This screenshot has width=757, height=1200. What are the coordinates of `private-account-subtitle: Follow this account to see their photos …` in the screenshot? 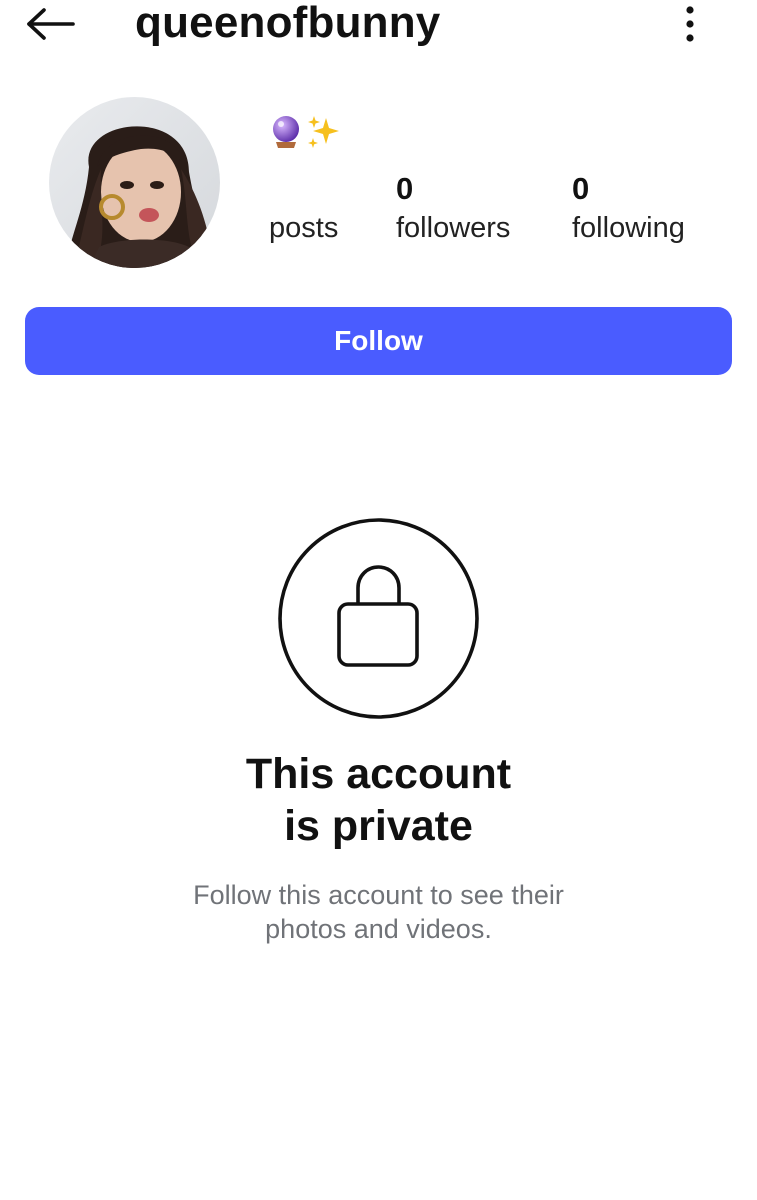 It's located at (378, 912).